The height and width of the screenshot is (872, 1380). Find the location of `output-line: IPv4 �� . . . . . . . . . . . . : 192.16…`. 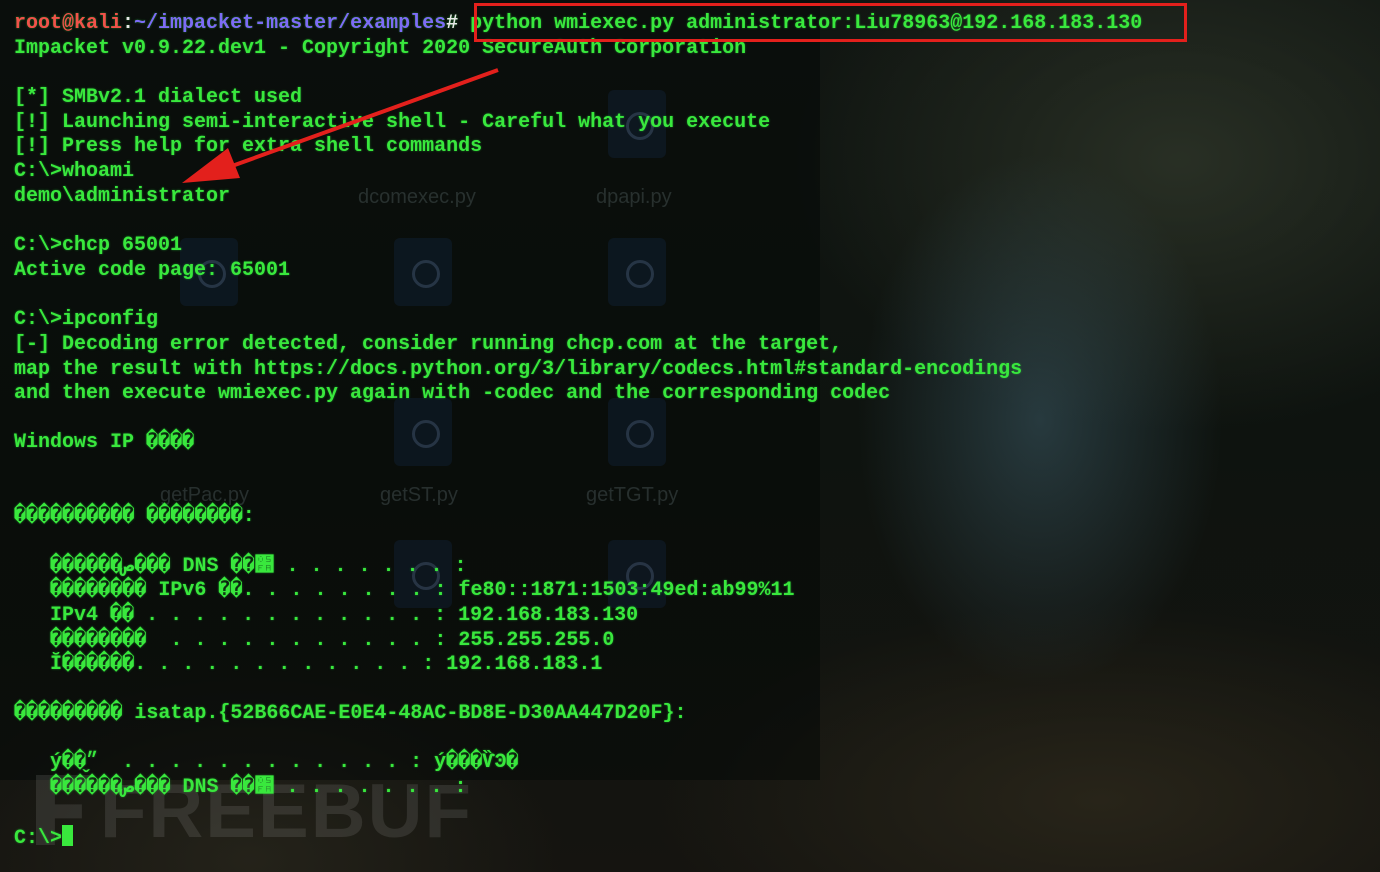

output-line: IPv4 �� . . . . . . . . . . . . : 192.16… is located at coordinates (326, 615).